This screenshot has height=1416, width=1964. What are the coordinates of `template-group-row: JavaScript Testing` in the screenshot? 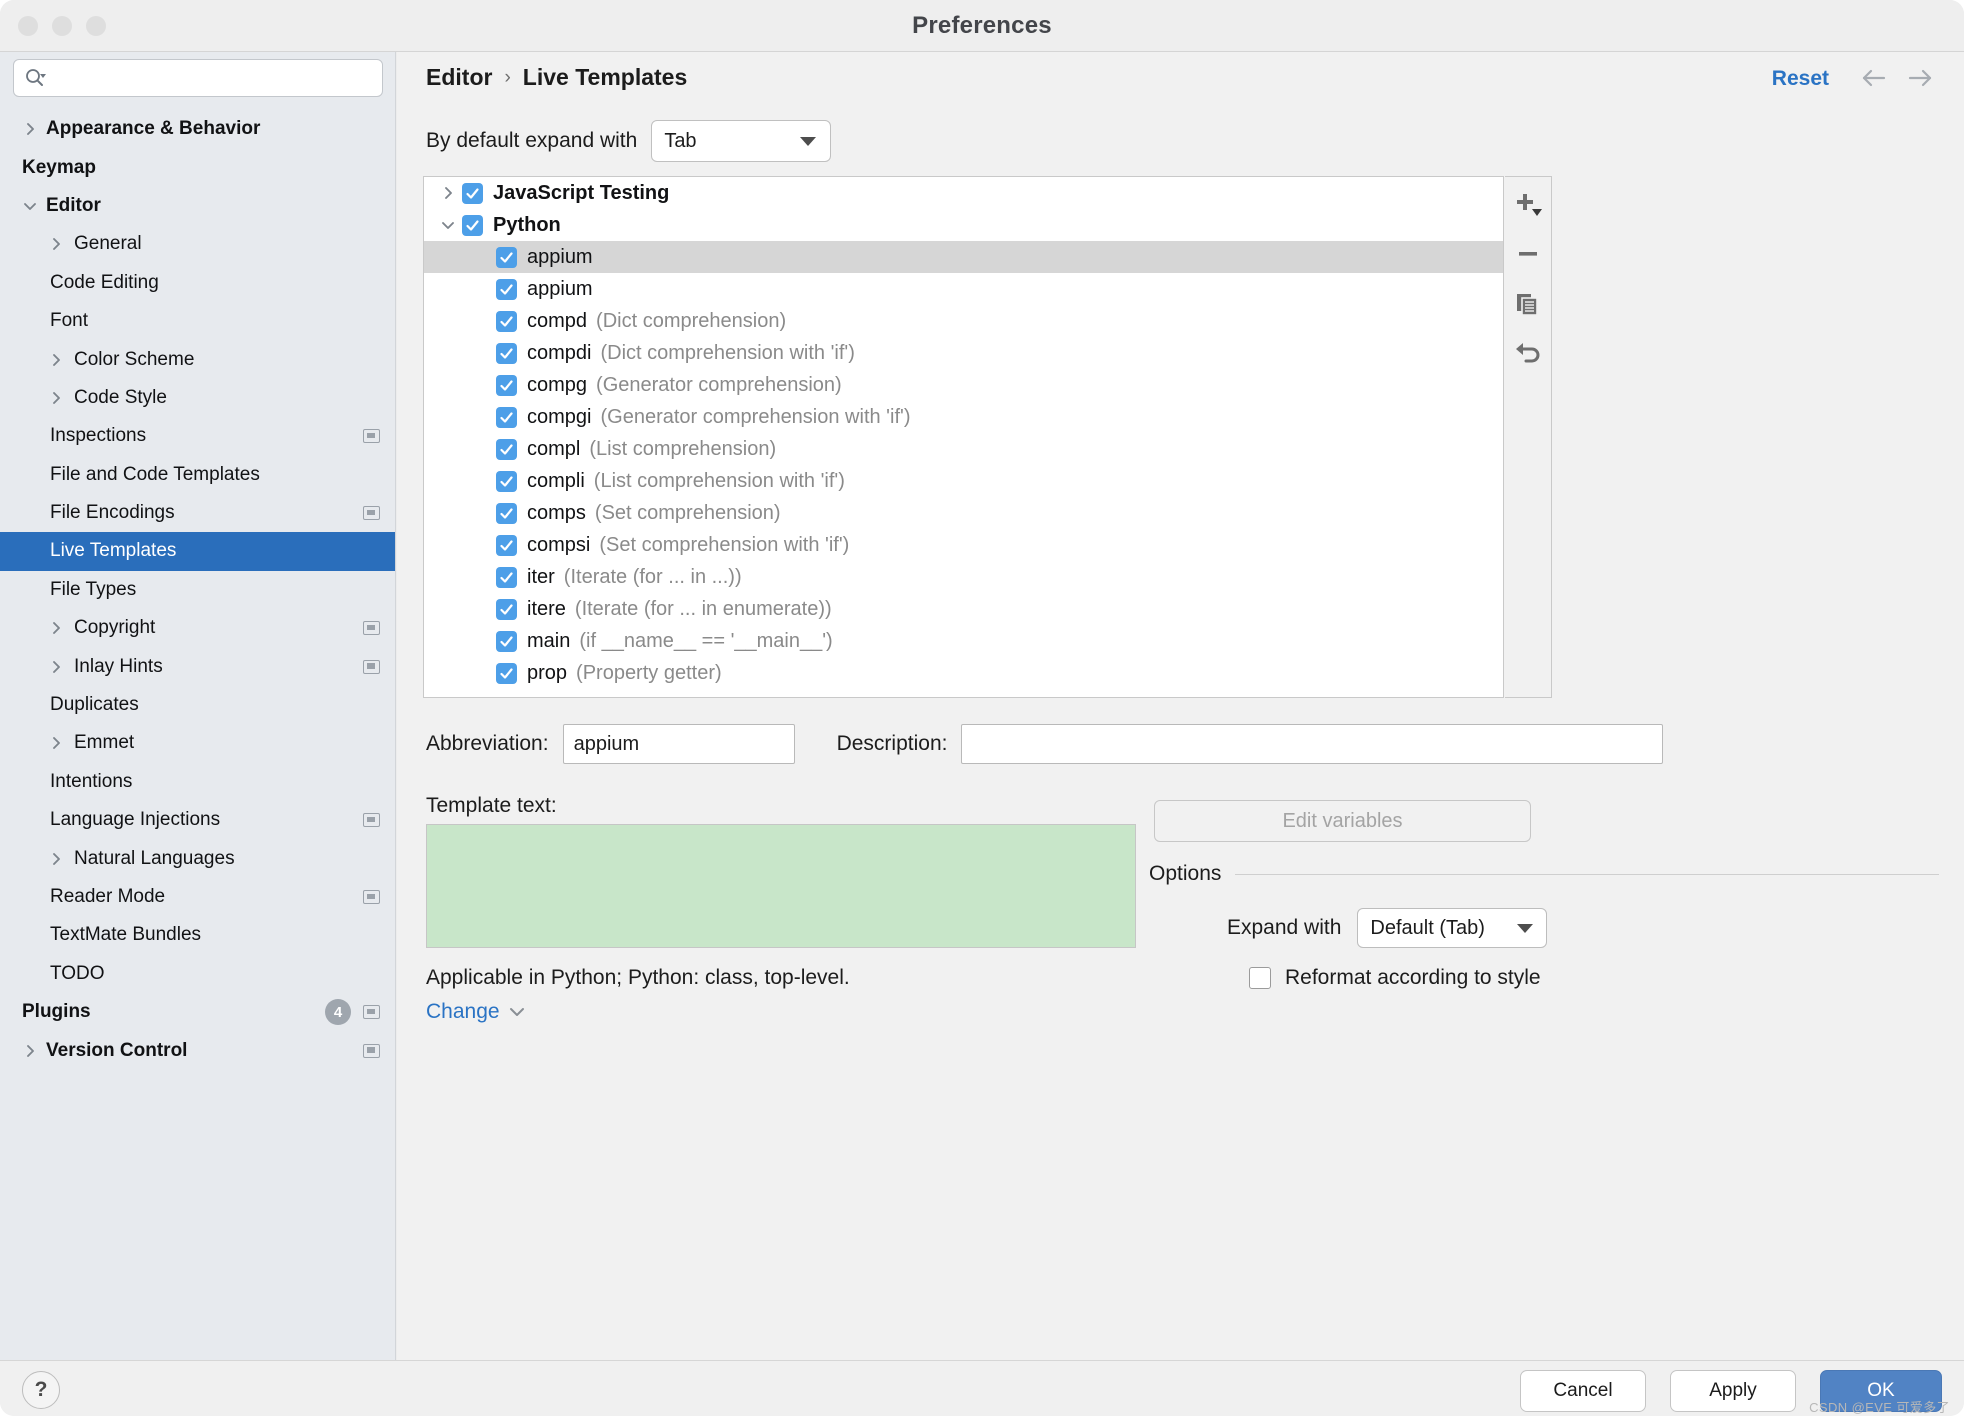 It's located at (963, 193).